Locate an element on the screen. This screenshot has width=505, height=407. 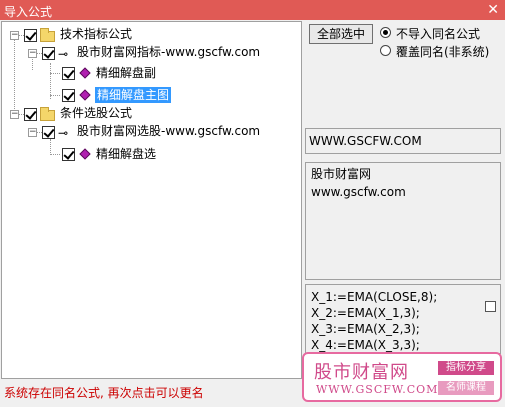
description-line: www.gscfw.com is located at coordinates (358, 192).